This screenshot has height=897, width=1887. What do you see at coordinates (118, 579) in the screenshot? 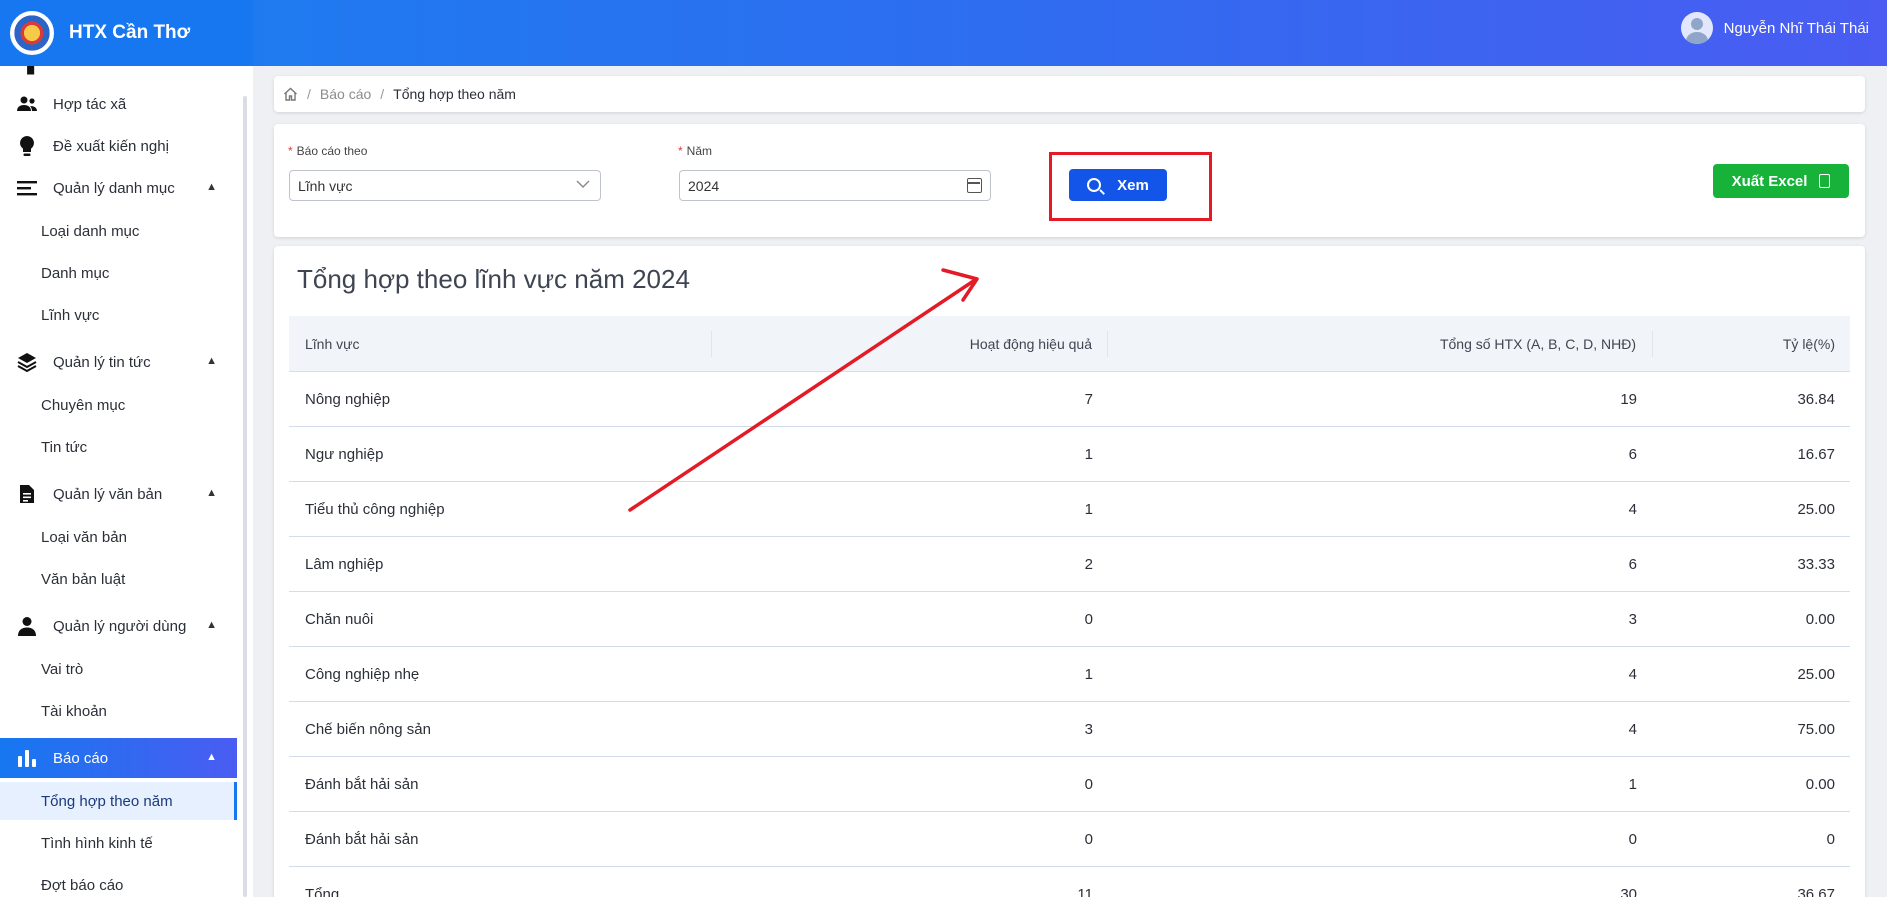
I see `sidebar-item-legal-documents: Văn bản luật` at bounding box center [118, 579].